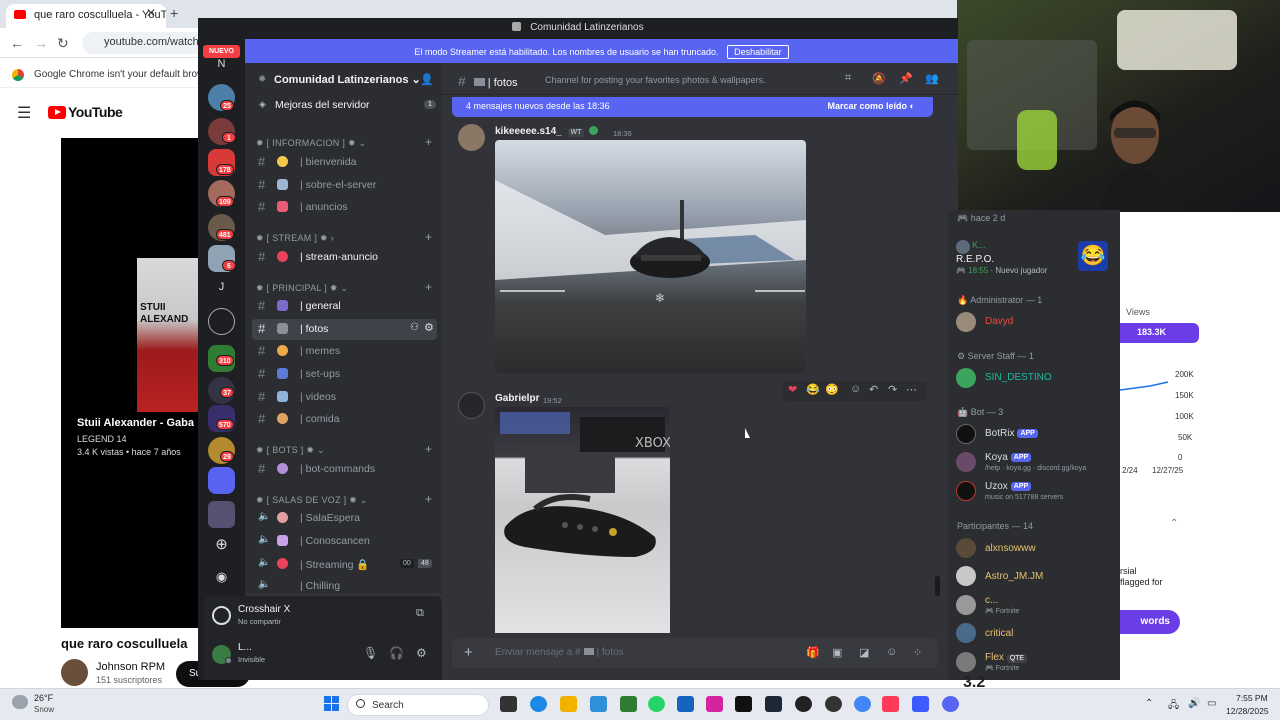 Image resolution: width=1280 pixels, height=720 pixels. Describe the element at coordinates (873, 389) in the screenshot. I see `reply-icon: ↶` at that location.